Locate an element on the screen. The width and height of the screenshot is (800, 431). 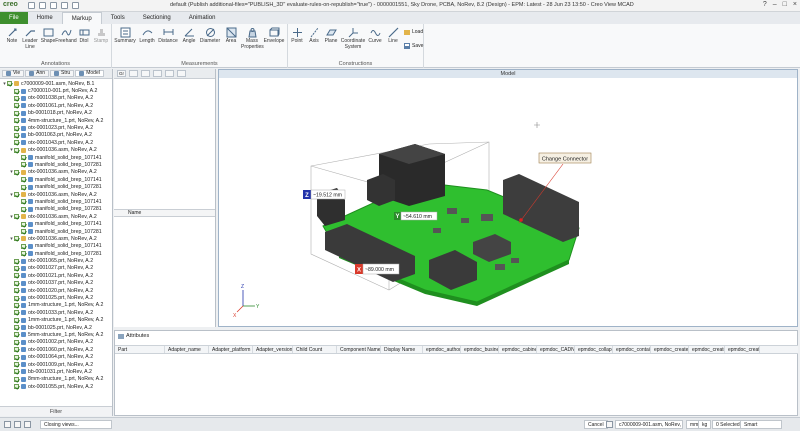
attribute-column-header: epmdoc_creato is located at coordinates (707, 349).